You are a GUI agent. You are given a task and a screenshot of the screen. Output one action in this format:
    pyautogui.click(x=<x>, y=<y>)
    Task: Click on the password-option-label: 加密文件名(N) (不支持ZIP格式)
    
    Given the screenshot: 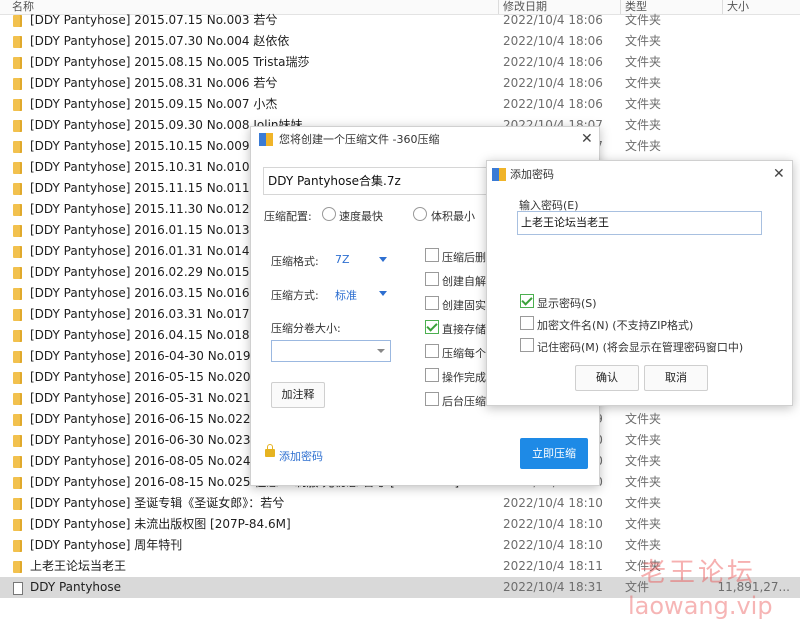 What is the action you would take?
    pyautogui.click(x=615, y=325)
    